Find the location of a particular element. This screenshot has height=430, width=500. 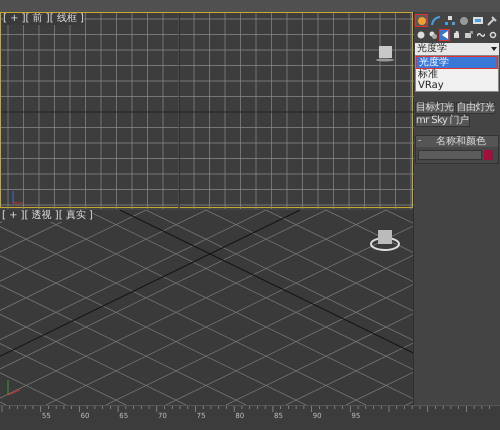

light-icon is located at coordinates (444, 35).